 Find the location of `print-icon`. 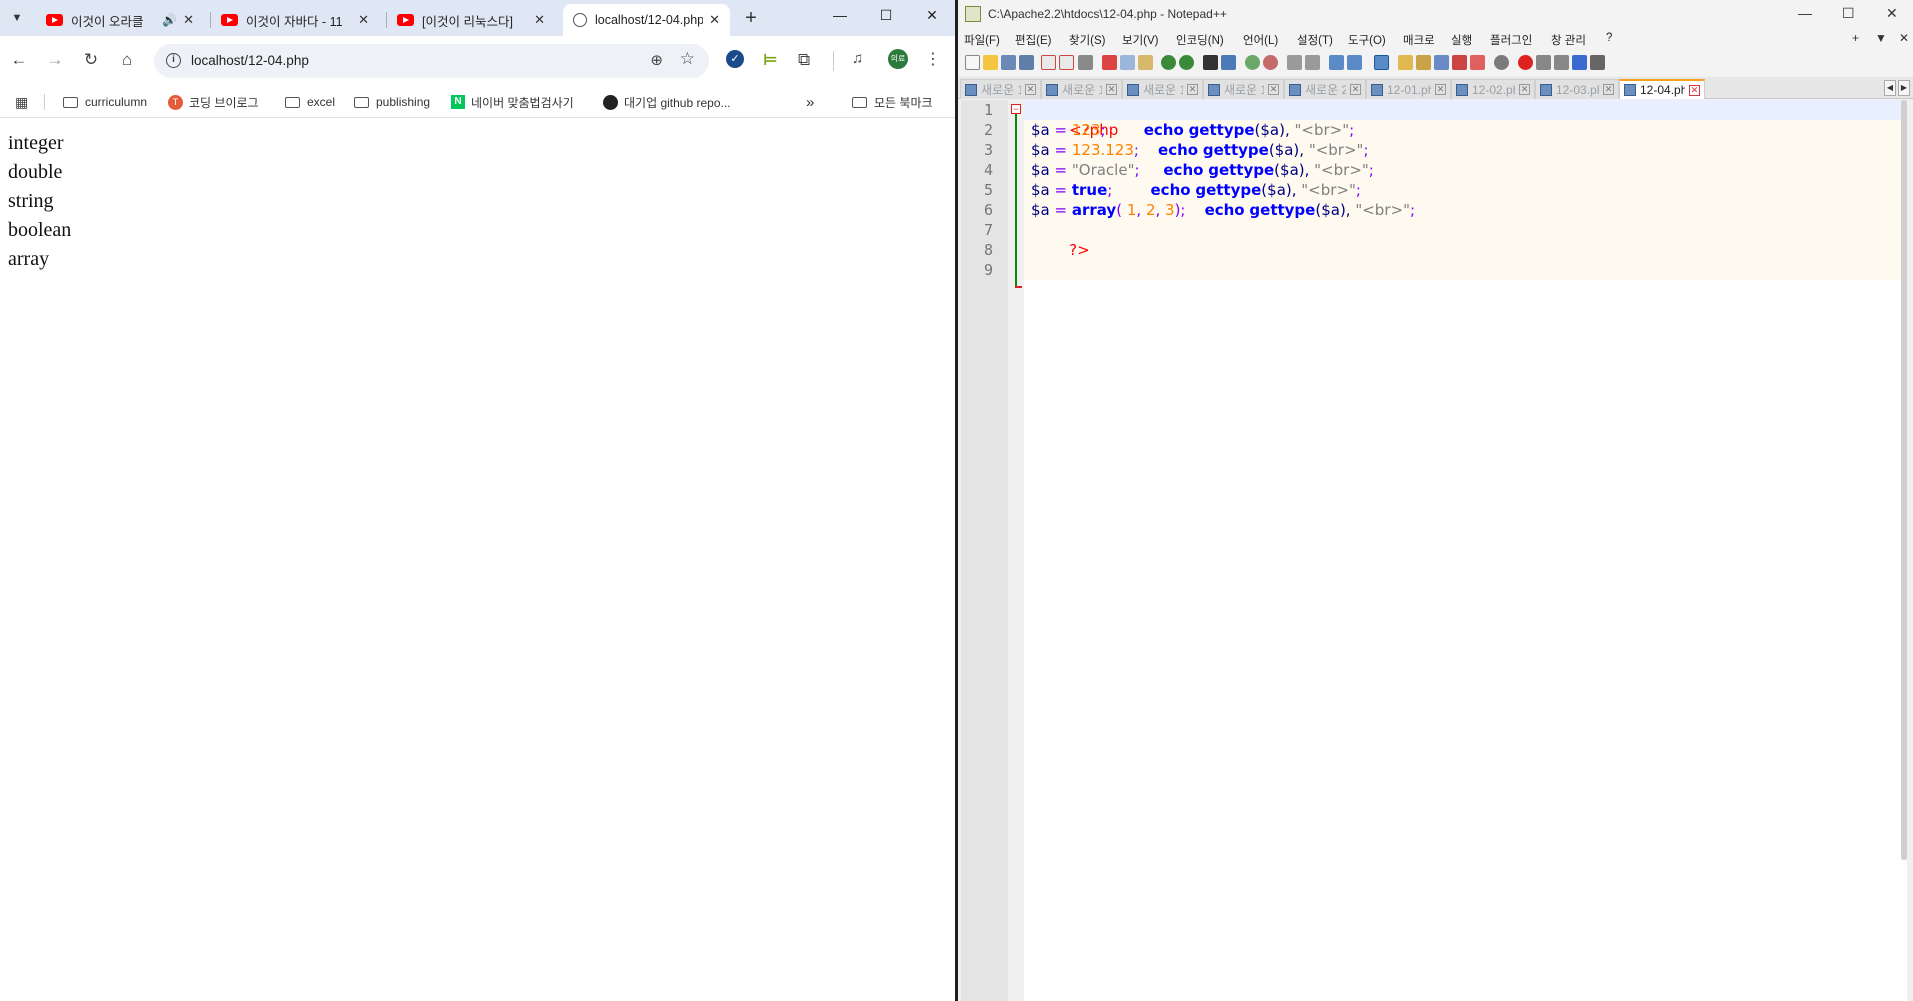

print-icon is located at coordinates (1085, 62).